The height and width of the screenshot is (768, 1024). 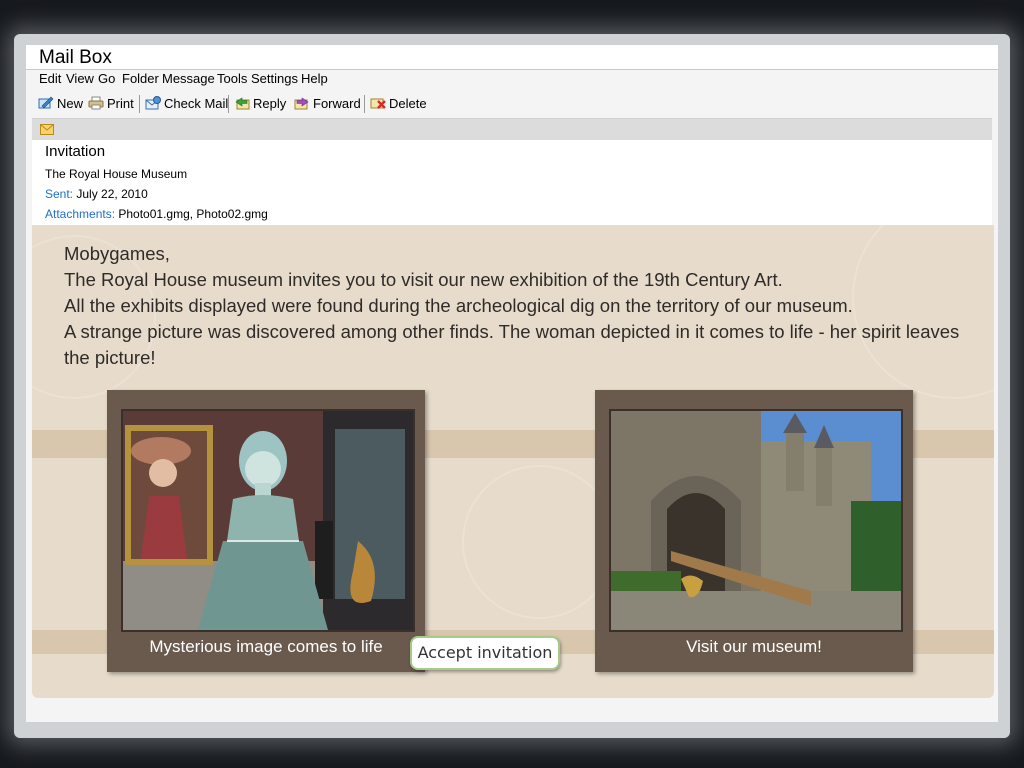 What do you see at coordinates (274, 78) in the screenshot?
I see `menu-settings: Settings` at bounding box center [274, 78].